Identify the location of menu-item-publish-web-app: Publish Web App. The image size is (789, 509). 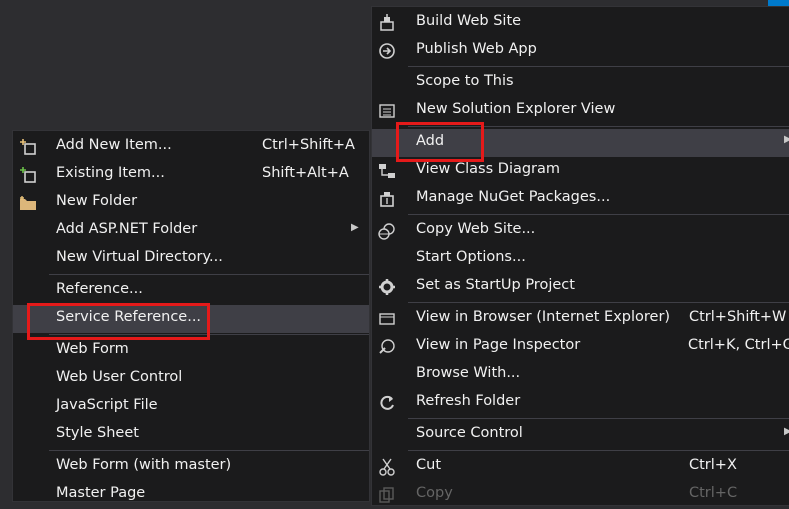
(580, 51).